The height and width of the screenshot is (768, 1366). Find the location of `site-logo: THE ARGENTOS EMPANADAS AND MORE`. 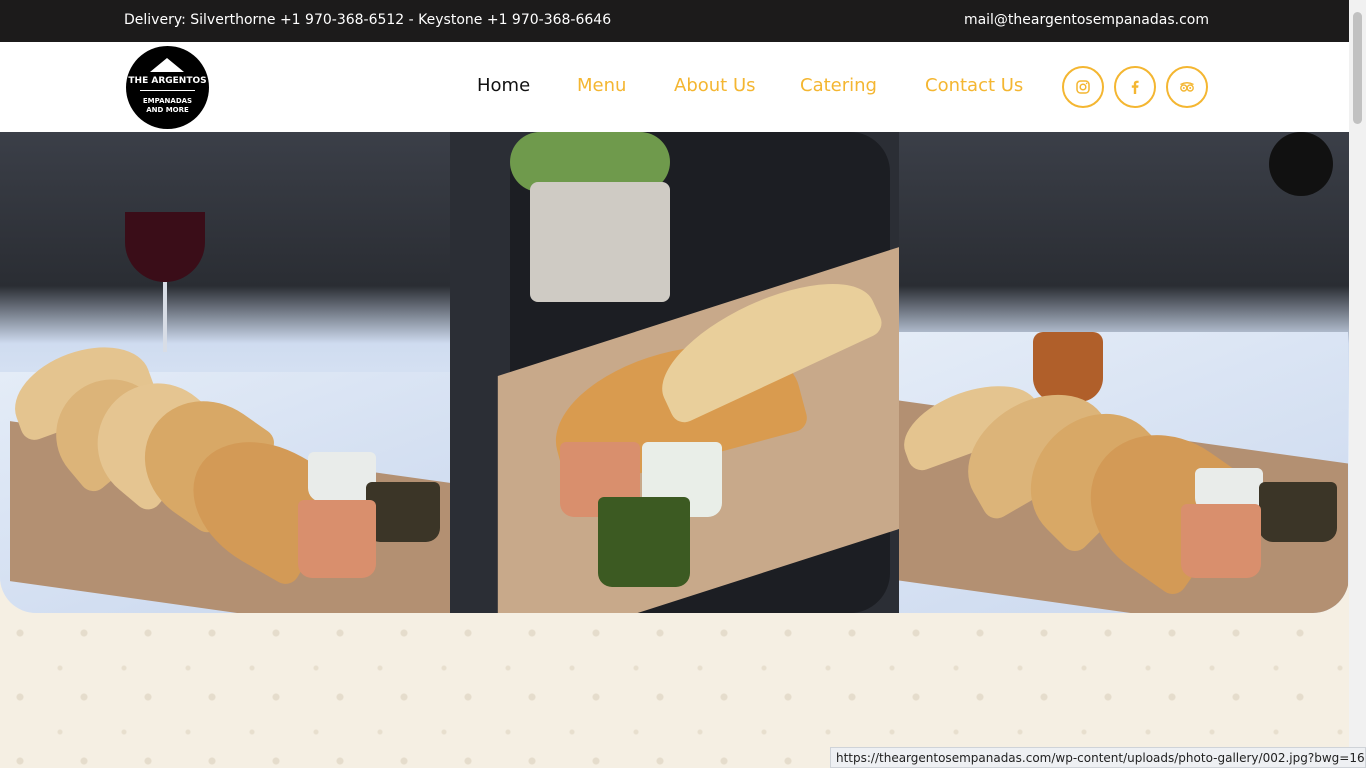

site-logo: THE ARGENTOS EMPANADAS AND MORE is located at coordinates (167, 87).